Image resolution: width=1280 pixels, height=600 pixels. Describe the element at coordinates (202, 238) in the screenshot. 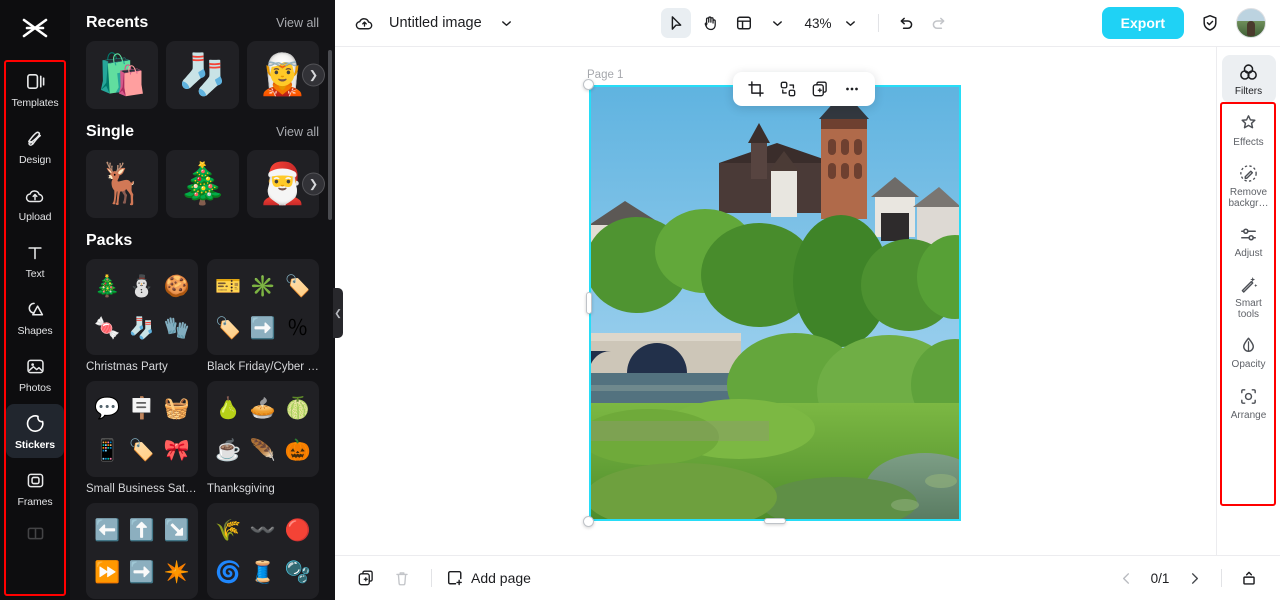

I see `packs-header: Packs` at that location.